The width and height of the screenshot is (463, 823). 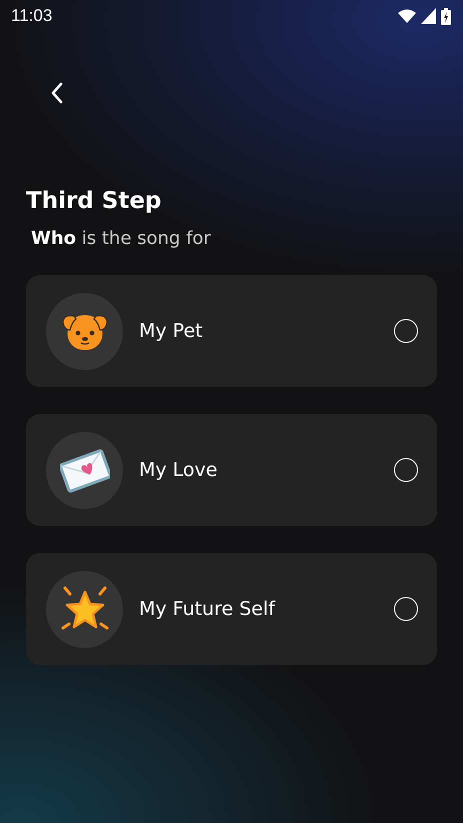 What do you see at coordinates (428, 16) in the screenshot?
I see `signal-icon` at bounding box center [428, 16].